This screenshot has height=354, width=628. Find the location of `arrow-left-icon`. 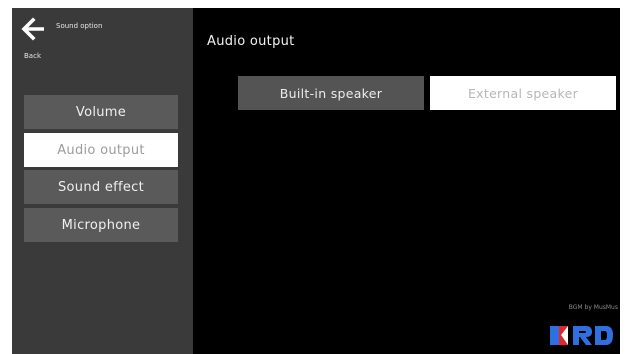

arrow-left-icon is located at coordinates (32, 29).